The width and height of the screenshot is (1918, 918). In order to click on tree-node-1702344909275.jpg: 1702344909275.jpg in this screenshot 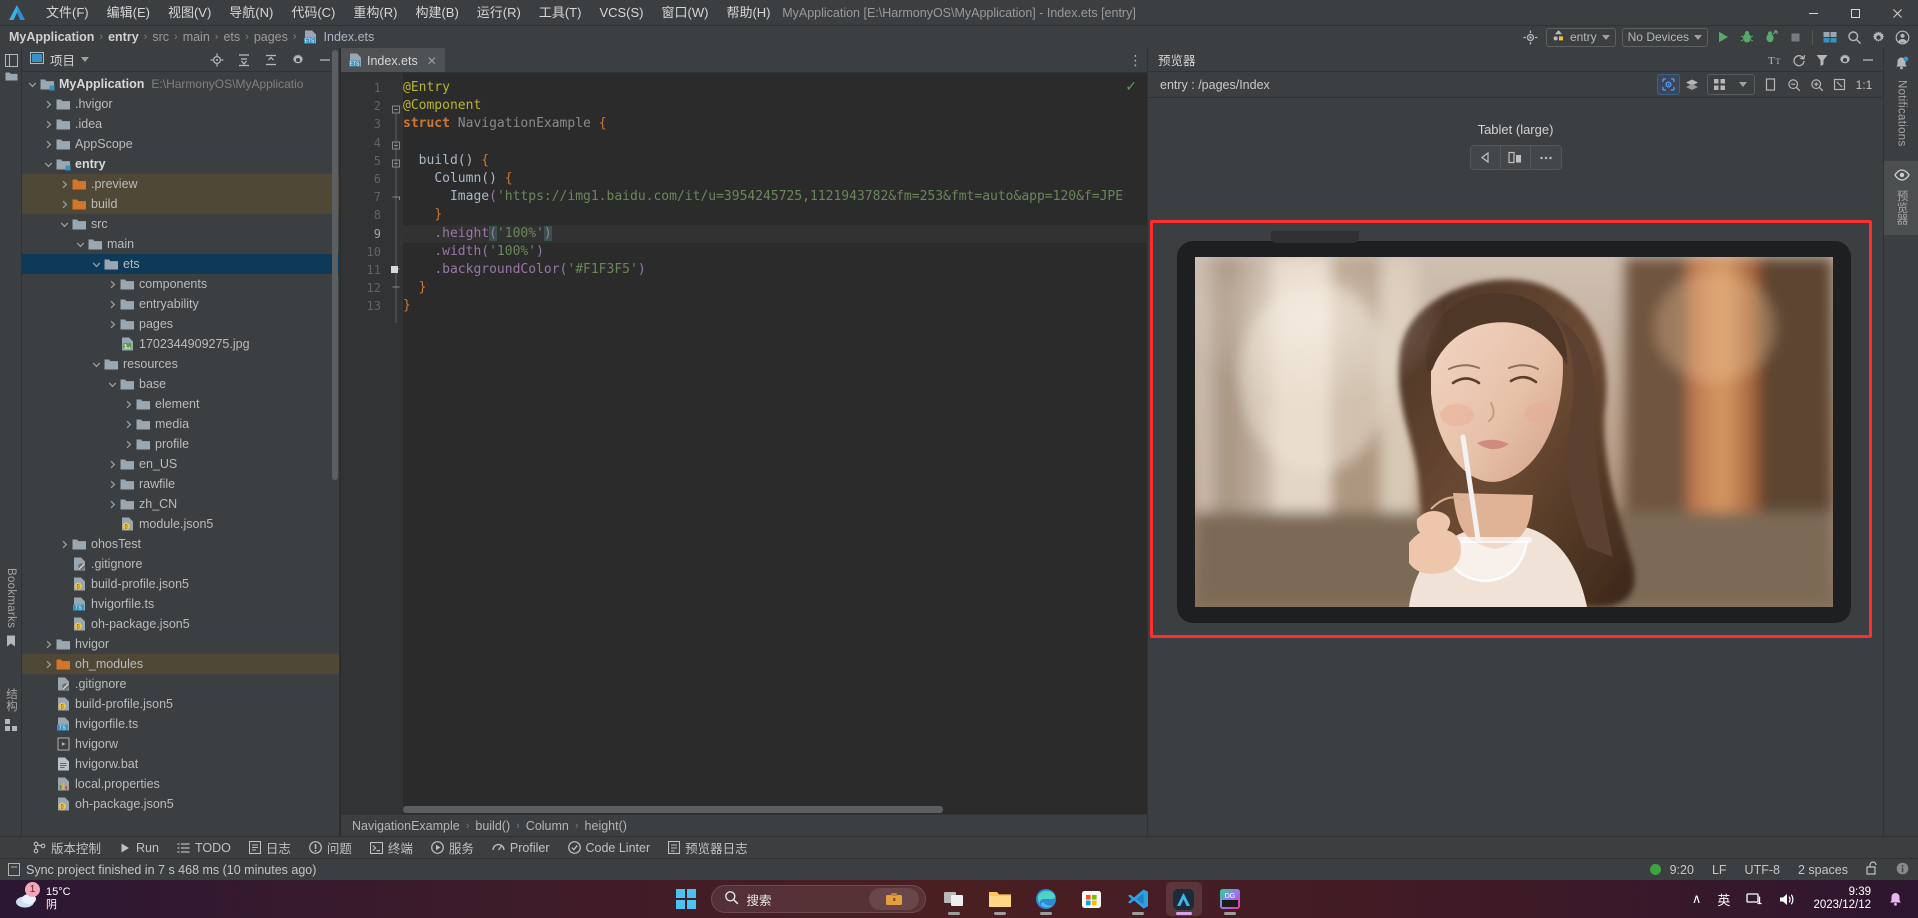, I will do `click(180, 344)`.